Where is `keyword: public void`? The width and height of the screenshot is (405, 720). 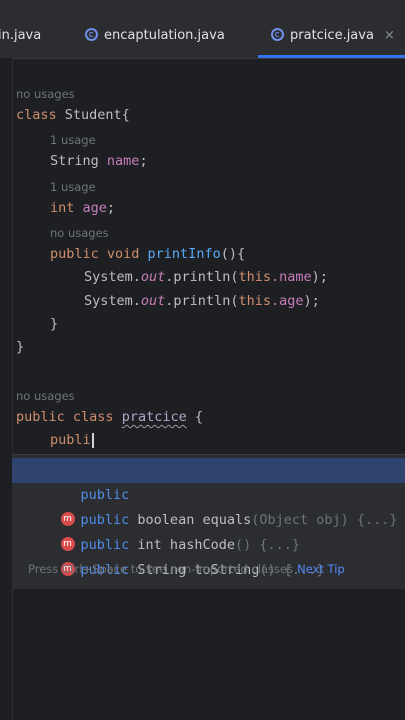 keyword: public void is located at coordinates (95, 254).